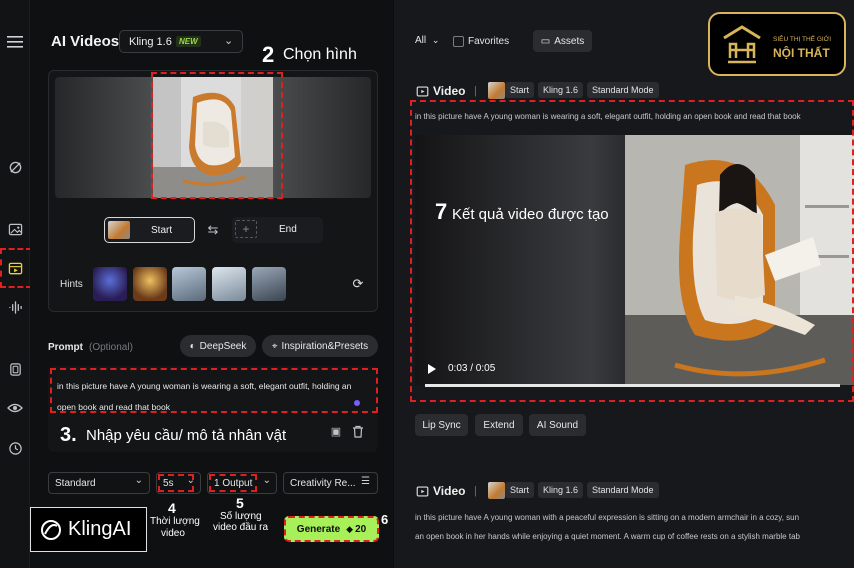 This screenshot has height=568, width=854. What do you see at coordinates (65, 347) in the screenshot?
I see `prompt-label: Prompt` at bounding box center [65, 347].